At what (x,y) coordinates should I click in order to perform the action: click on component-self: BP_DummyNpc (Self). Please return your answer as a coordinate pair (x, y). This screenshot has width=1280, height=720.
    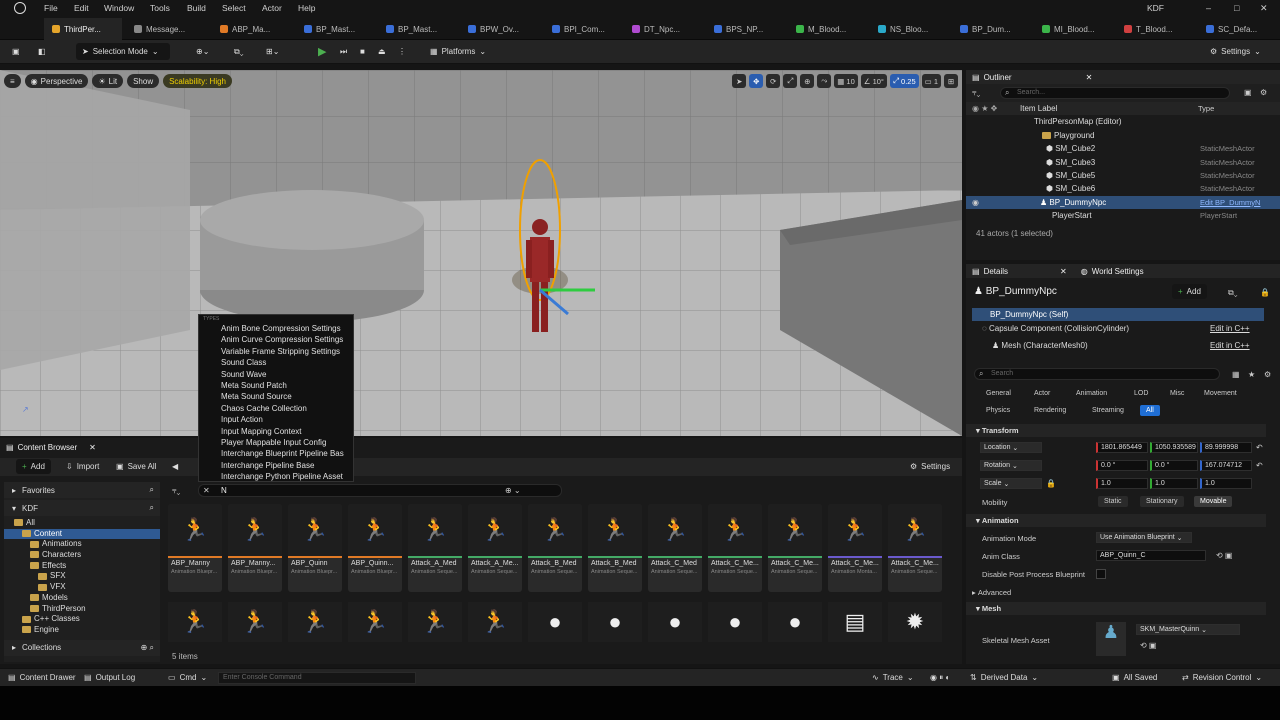
    Looking at the image, I should click on (1118, 314).